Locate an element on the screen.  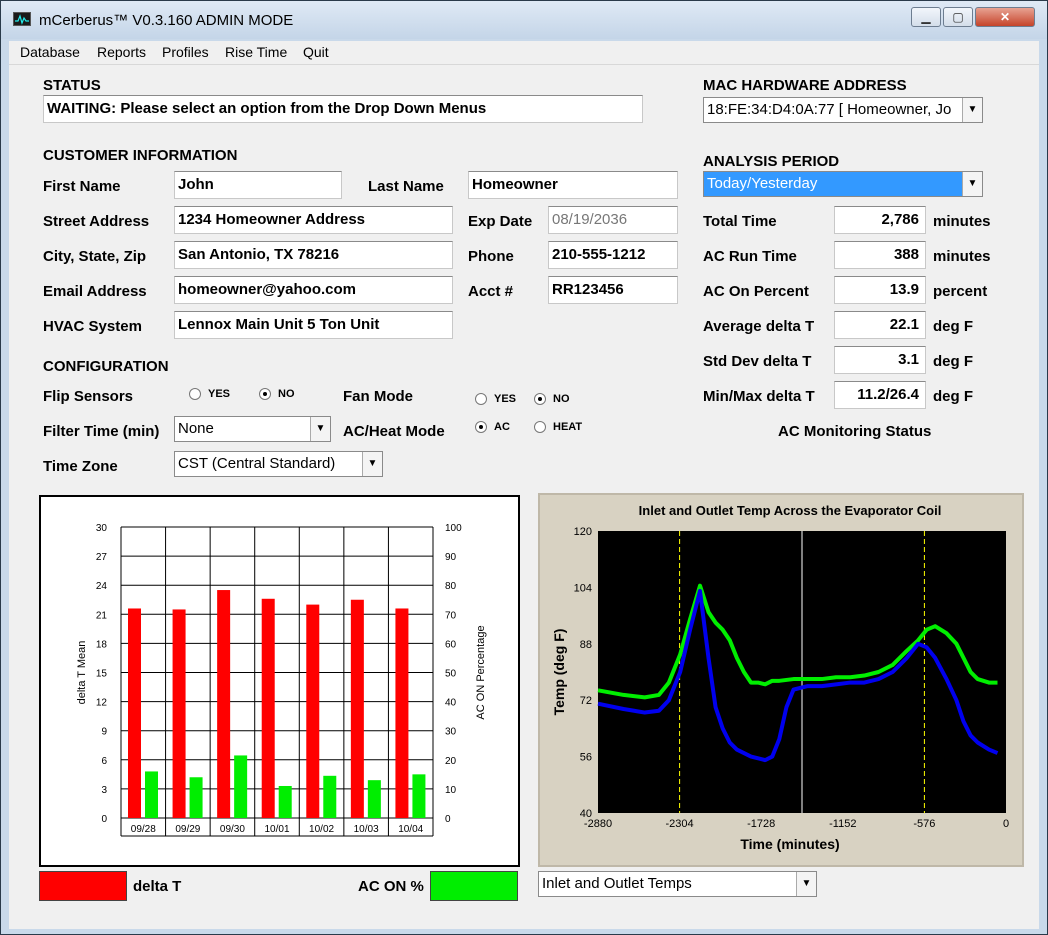
analysis-period-value: Today/Yesterday is located at coordinates (762, 183).